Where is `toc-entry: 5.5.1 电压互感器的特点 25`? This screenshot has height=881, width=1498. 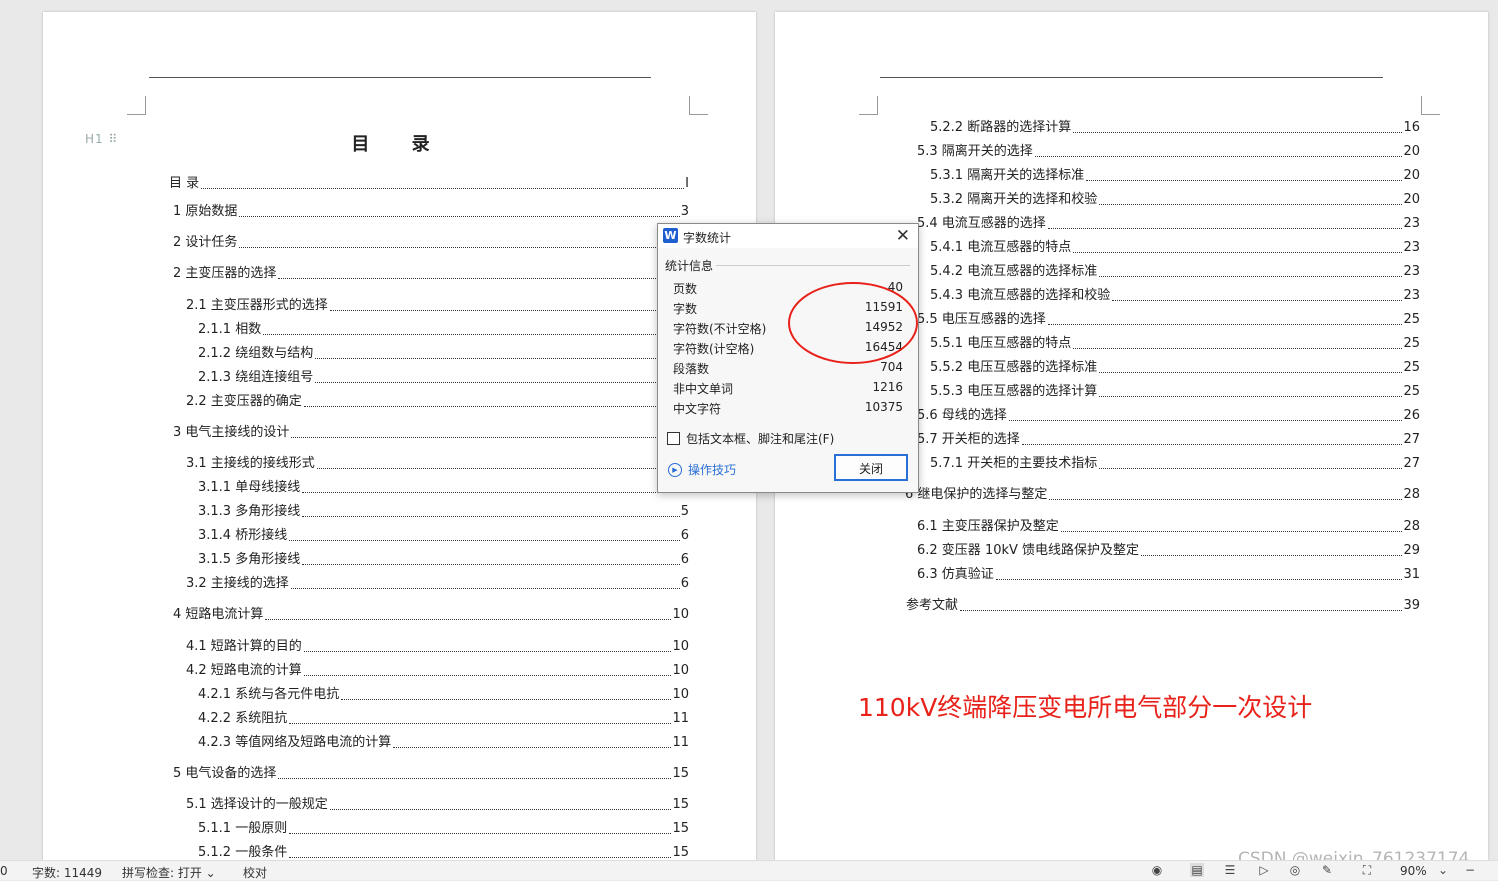
toc-entry: 5.5.1 电压互感器的特点 25 is located at coordinates (1175, 344).